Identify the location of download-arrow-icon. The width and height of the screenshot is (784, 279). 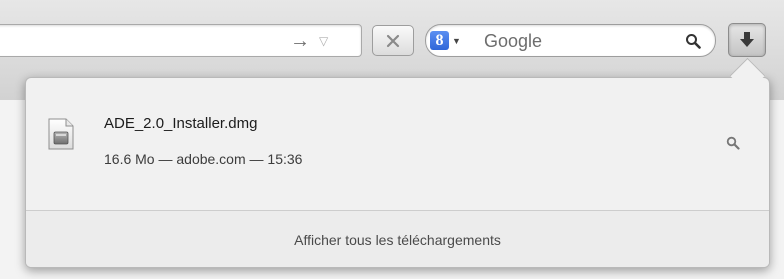
(747, 39).